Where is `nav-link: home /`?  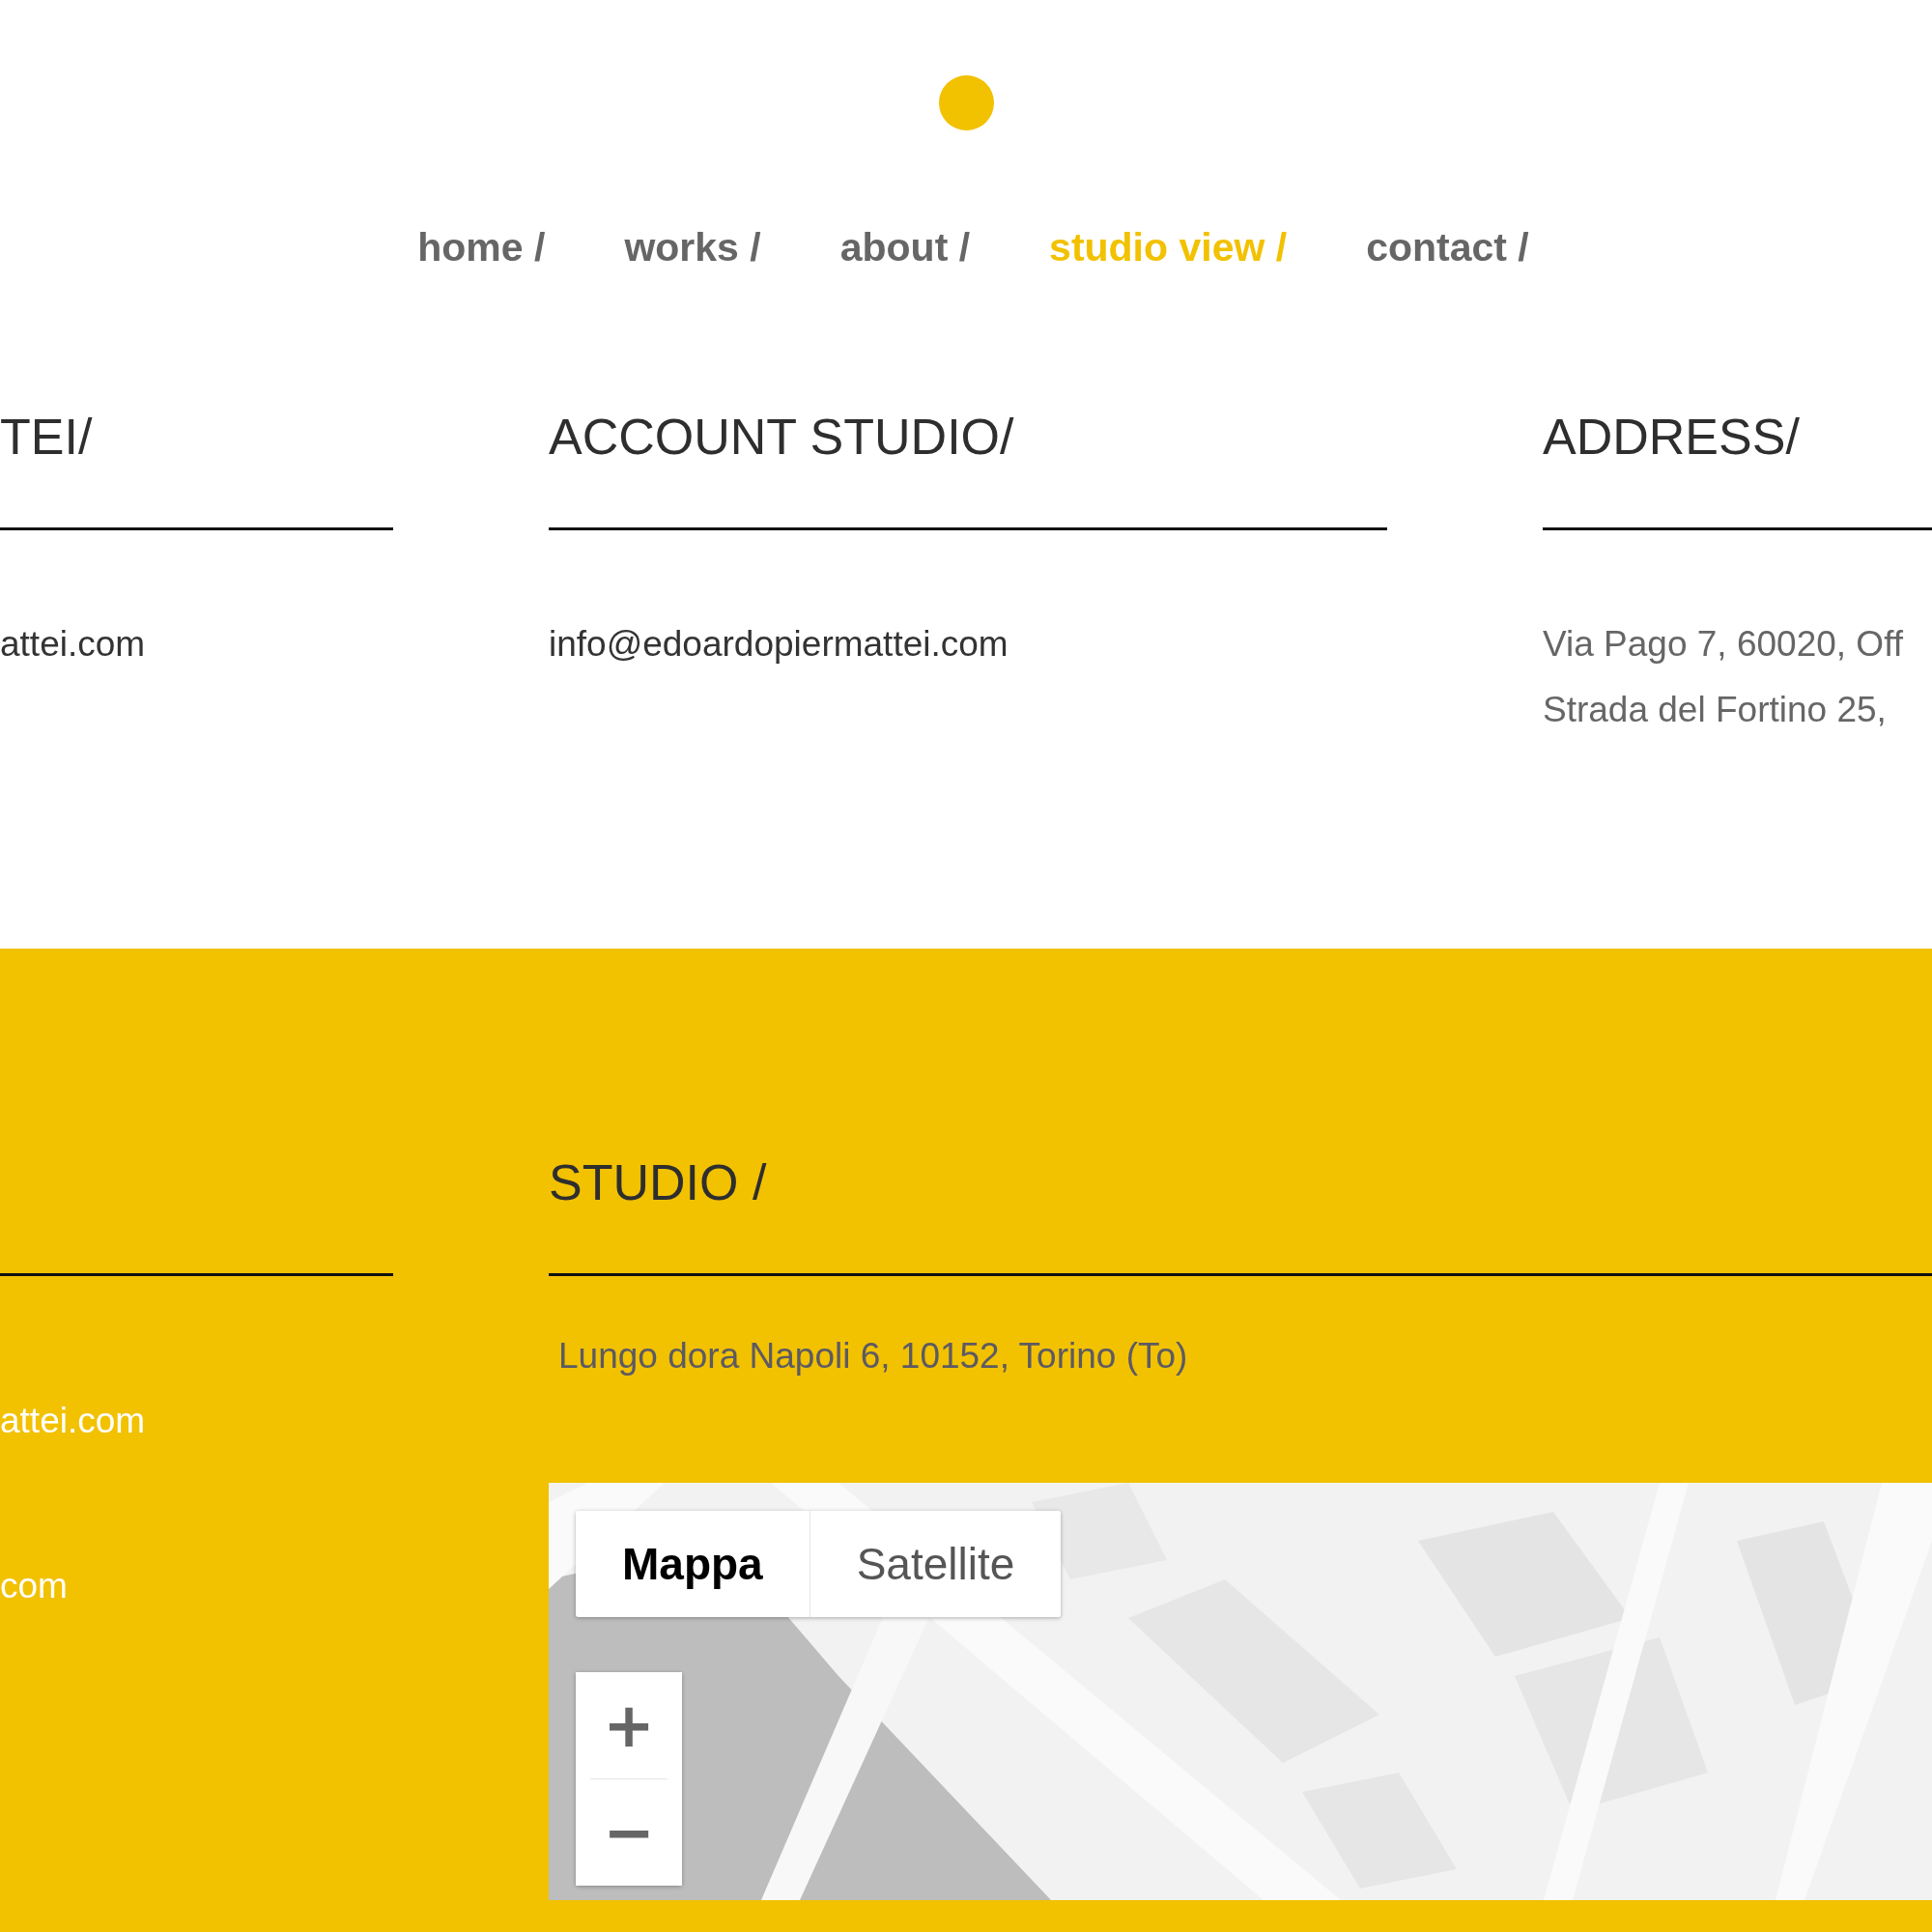 nav-link: home / is located at coordinates (481, 247).